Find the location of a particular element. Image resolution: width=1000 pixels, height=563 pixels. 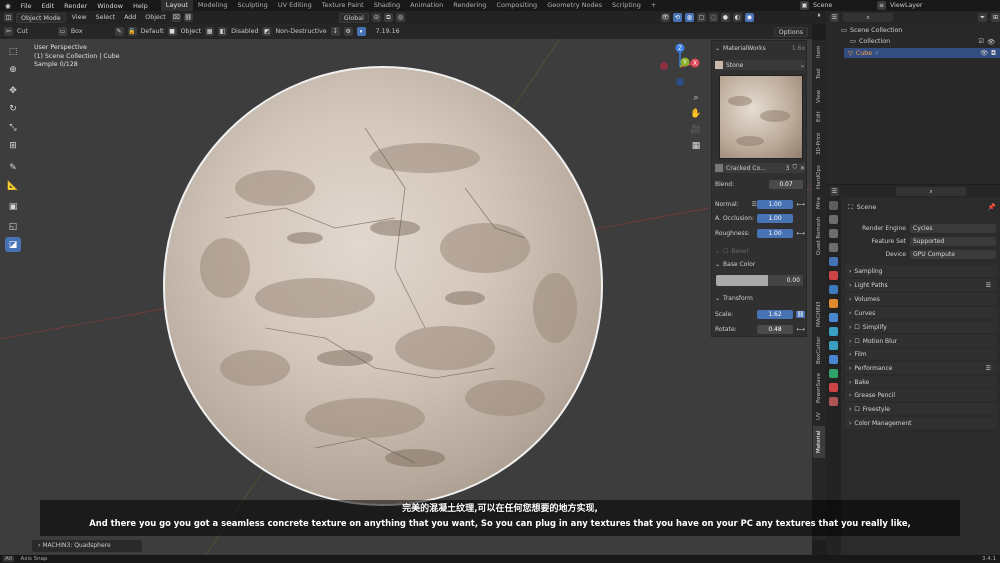

modifier-icon: ⌧ is located at coordinates (176, 17).